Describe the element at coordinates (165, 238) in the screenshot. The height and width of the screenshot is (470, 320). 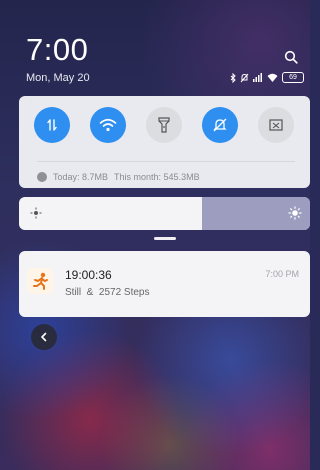
I see `drag-handle` at that location.